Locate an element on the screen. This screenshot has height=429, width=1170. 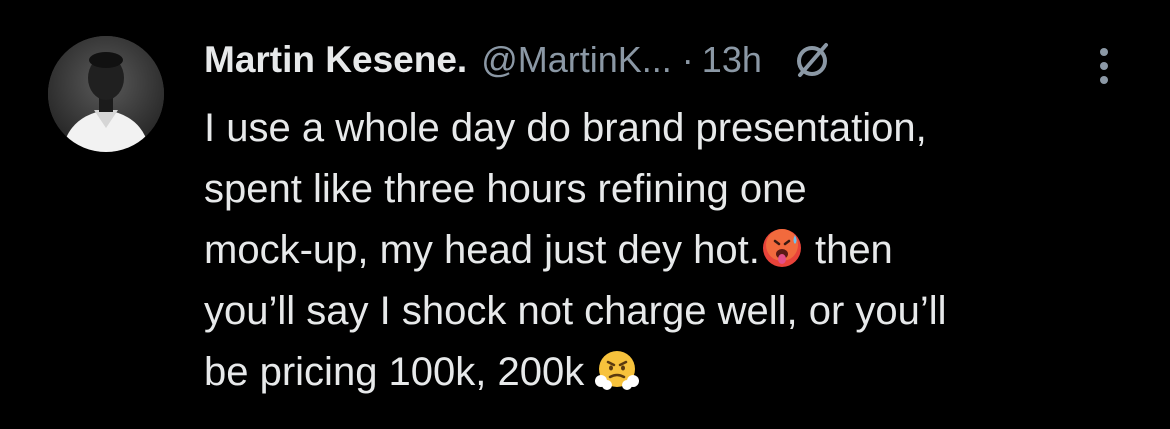
tweet-text-segment: then is located at coordinates (853, 250).